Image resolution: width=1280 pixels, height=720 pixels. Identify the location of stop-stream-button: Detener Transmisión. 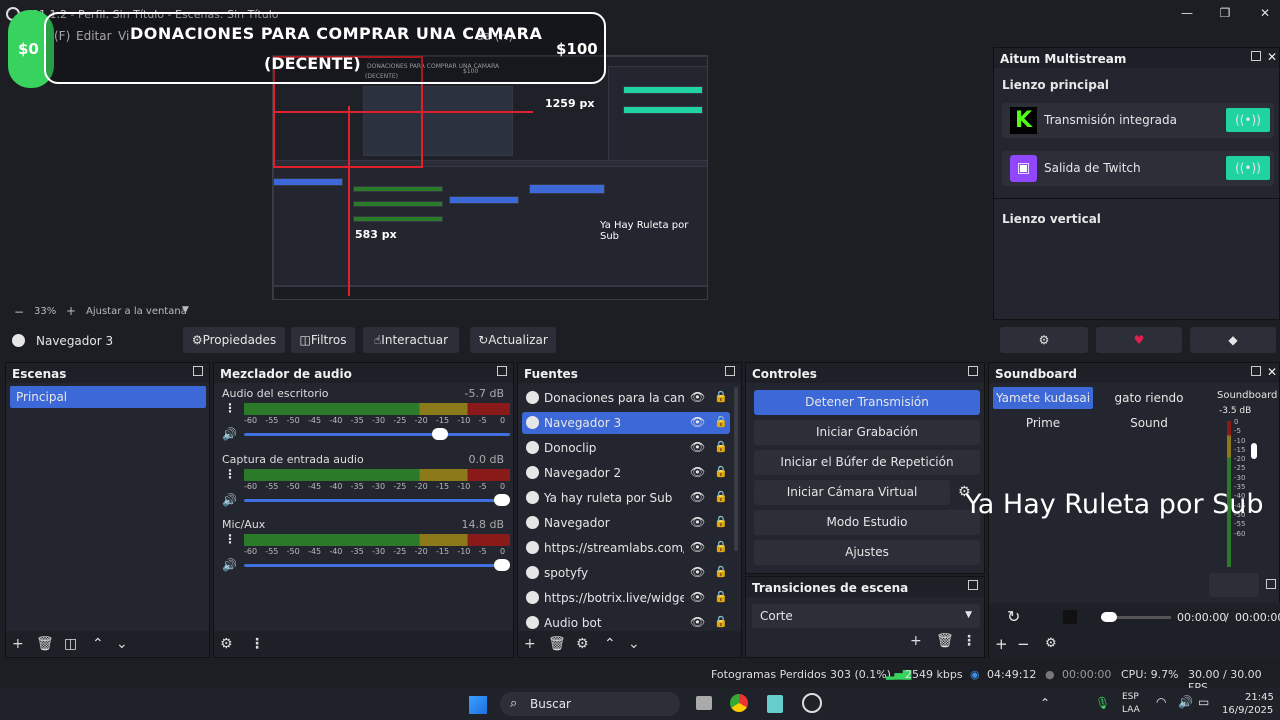
(867, 402).